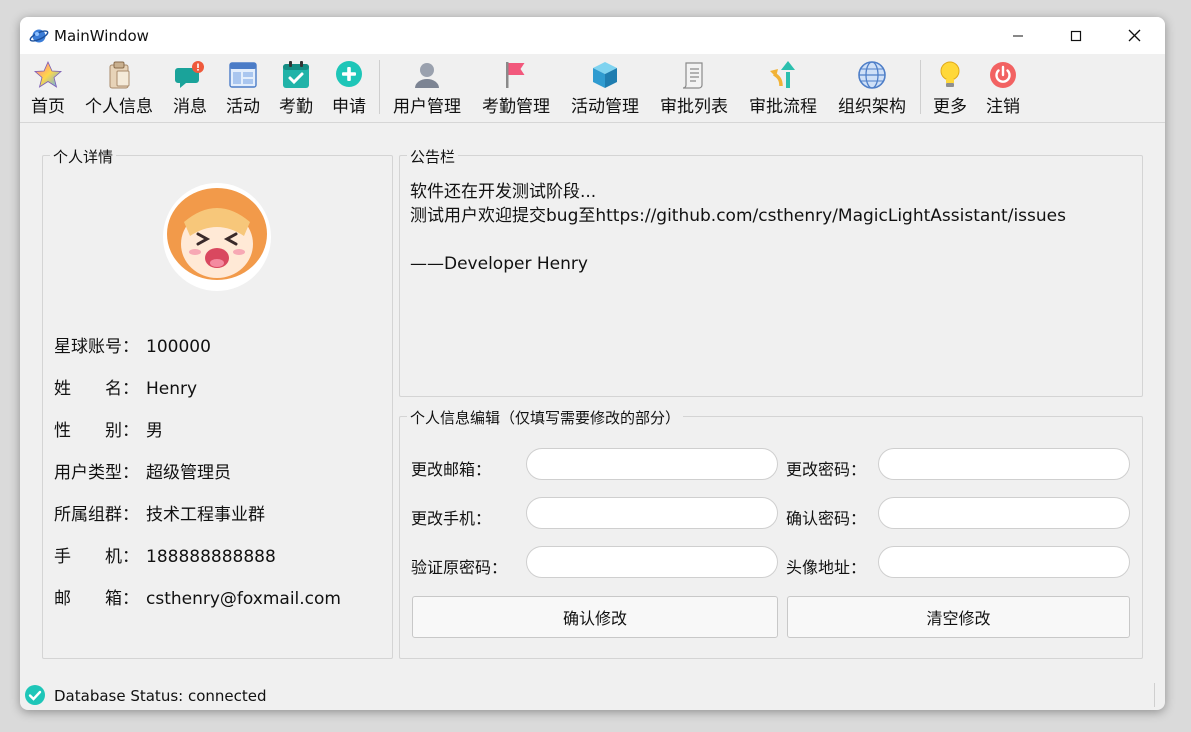 Image resolution: width=1191 pixels, height=732 pixels. I want to click on profile-group-title: 个人详情, so click(83, 156).